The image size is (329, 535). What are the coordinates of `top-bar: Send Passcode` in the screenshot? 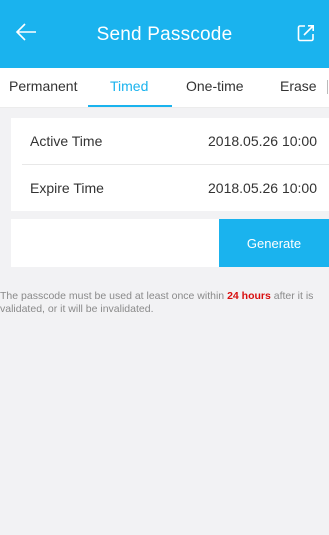 It's located at (164, 34).